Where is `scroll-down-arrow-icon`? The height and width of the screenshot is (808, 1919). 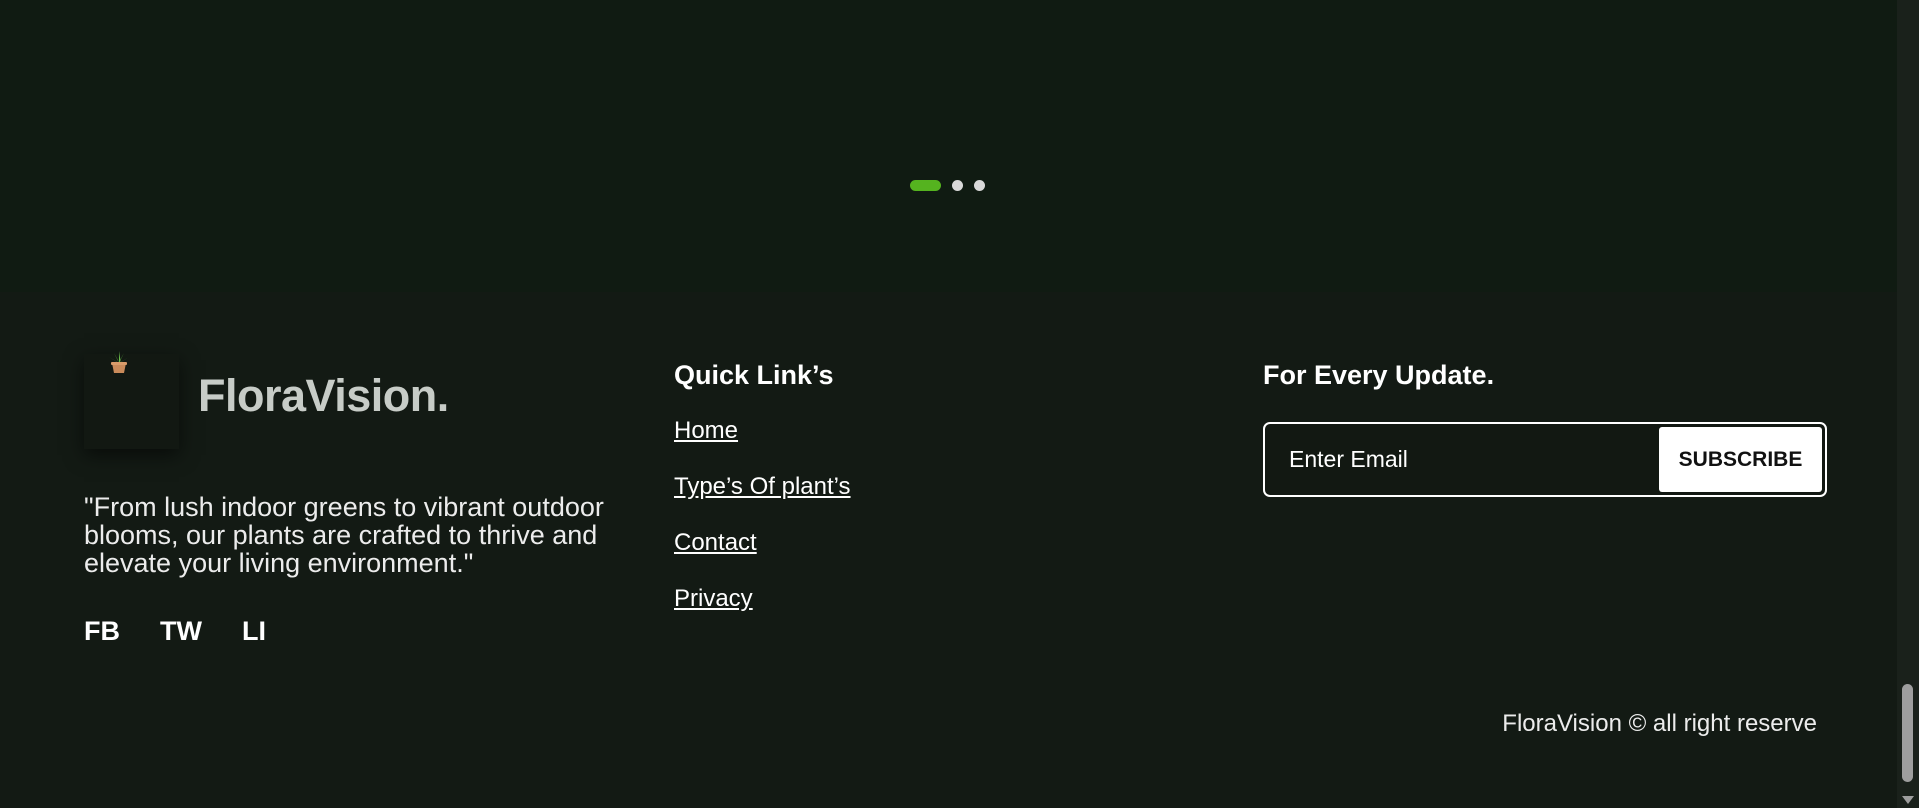 scroll-down-arrow-icon is located at coordinates (1908, 800).